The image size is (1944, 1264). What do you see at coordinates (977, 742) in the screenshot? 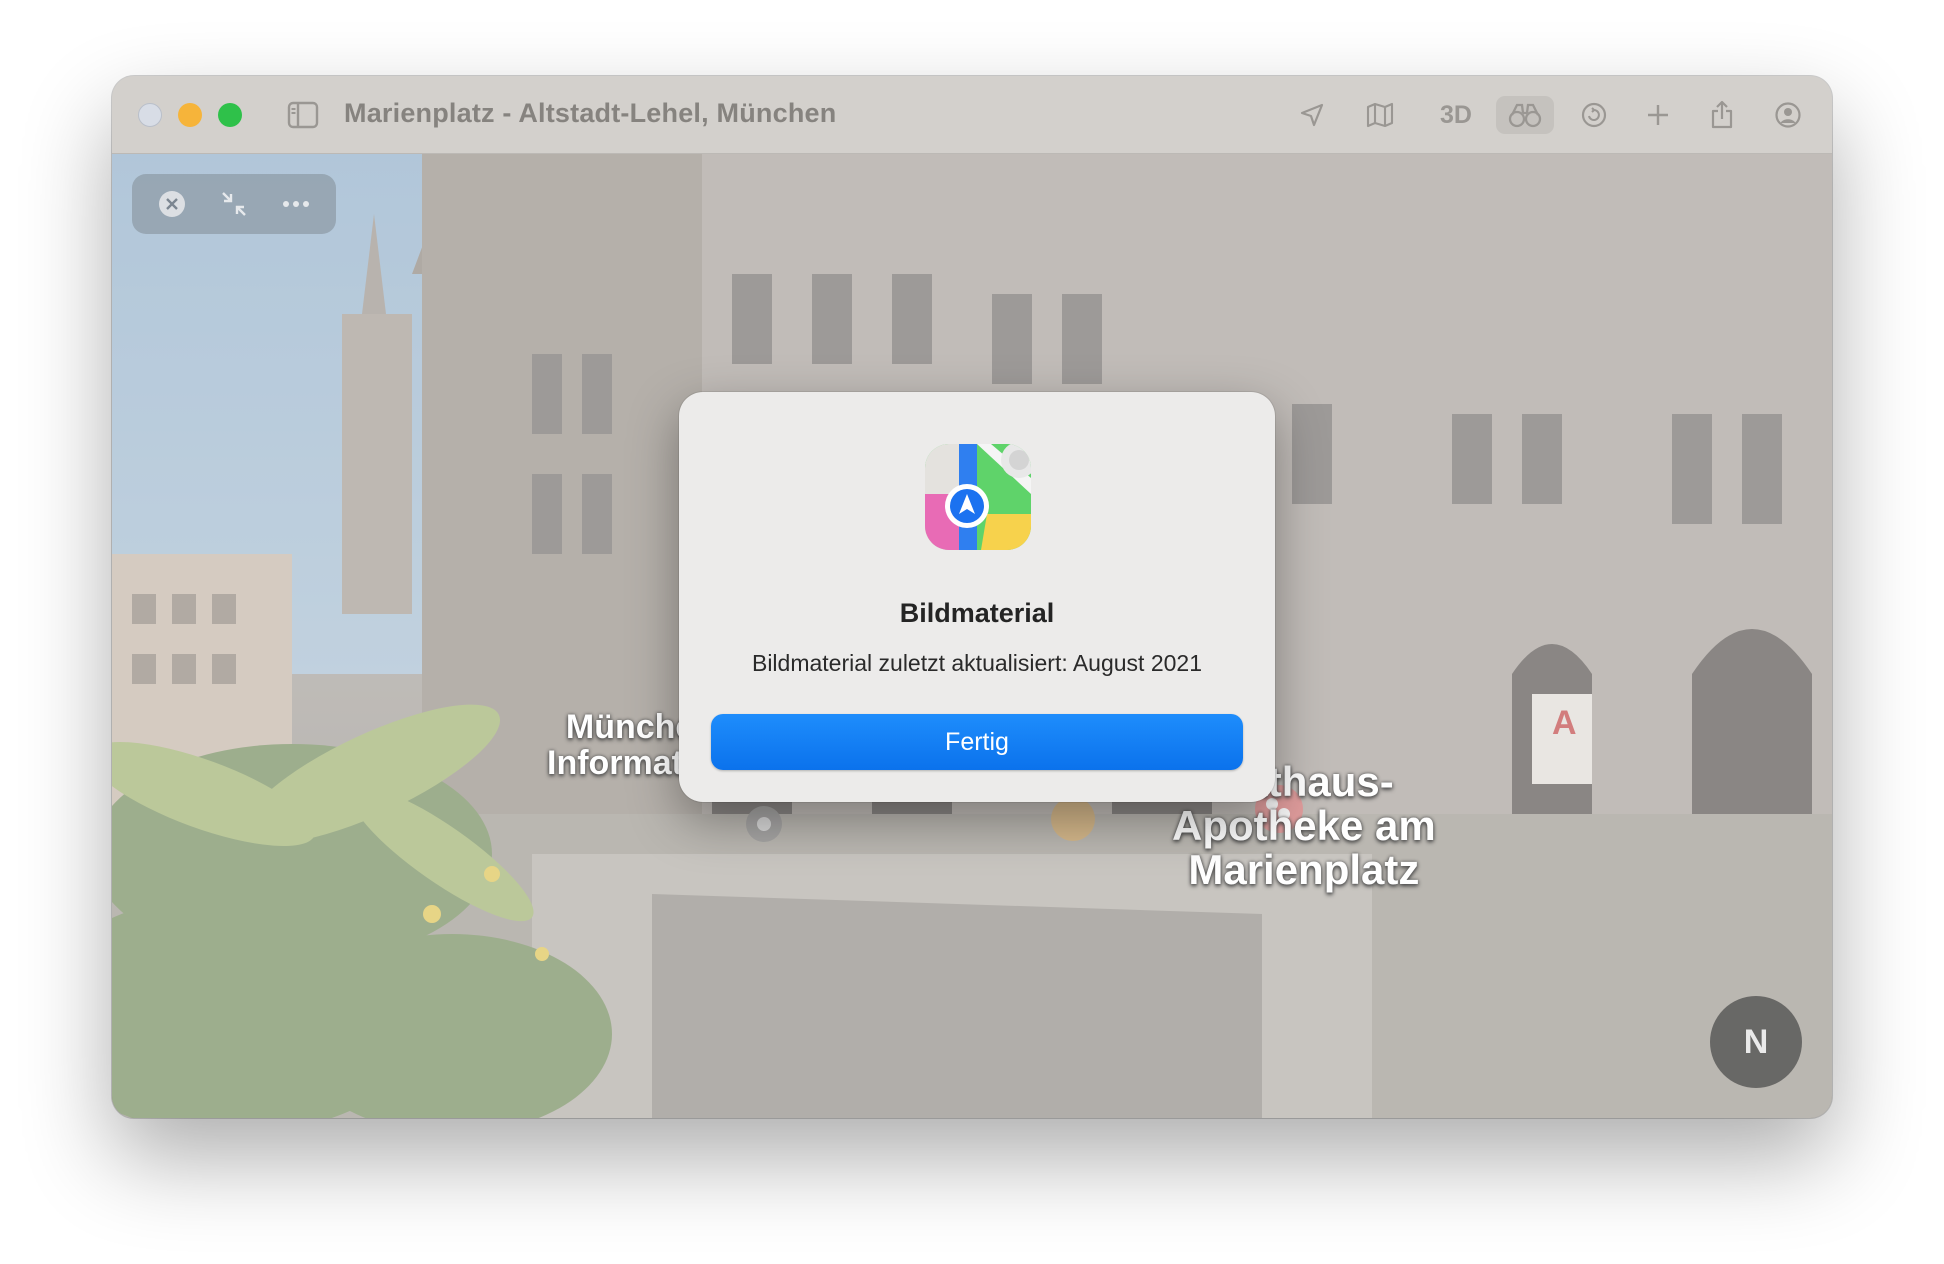
I see `done-button: Fertig` at bounding box center [977, 742].